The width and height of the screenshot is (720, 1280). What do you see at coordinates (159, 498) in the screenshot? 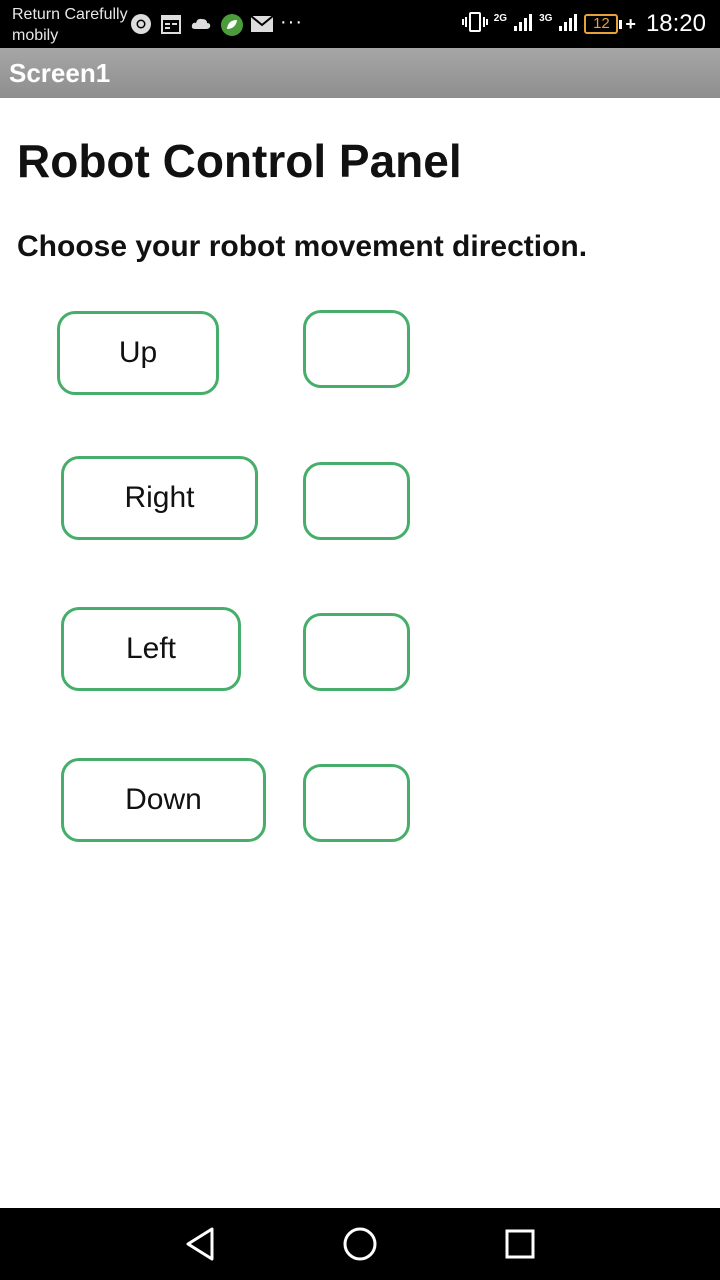
I see `right-button: Right` at bounding box center [159, 498].